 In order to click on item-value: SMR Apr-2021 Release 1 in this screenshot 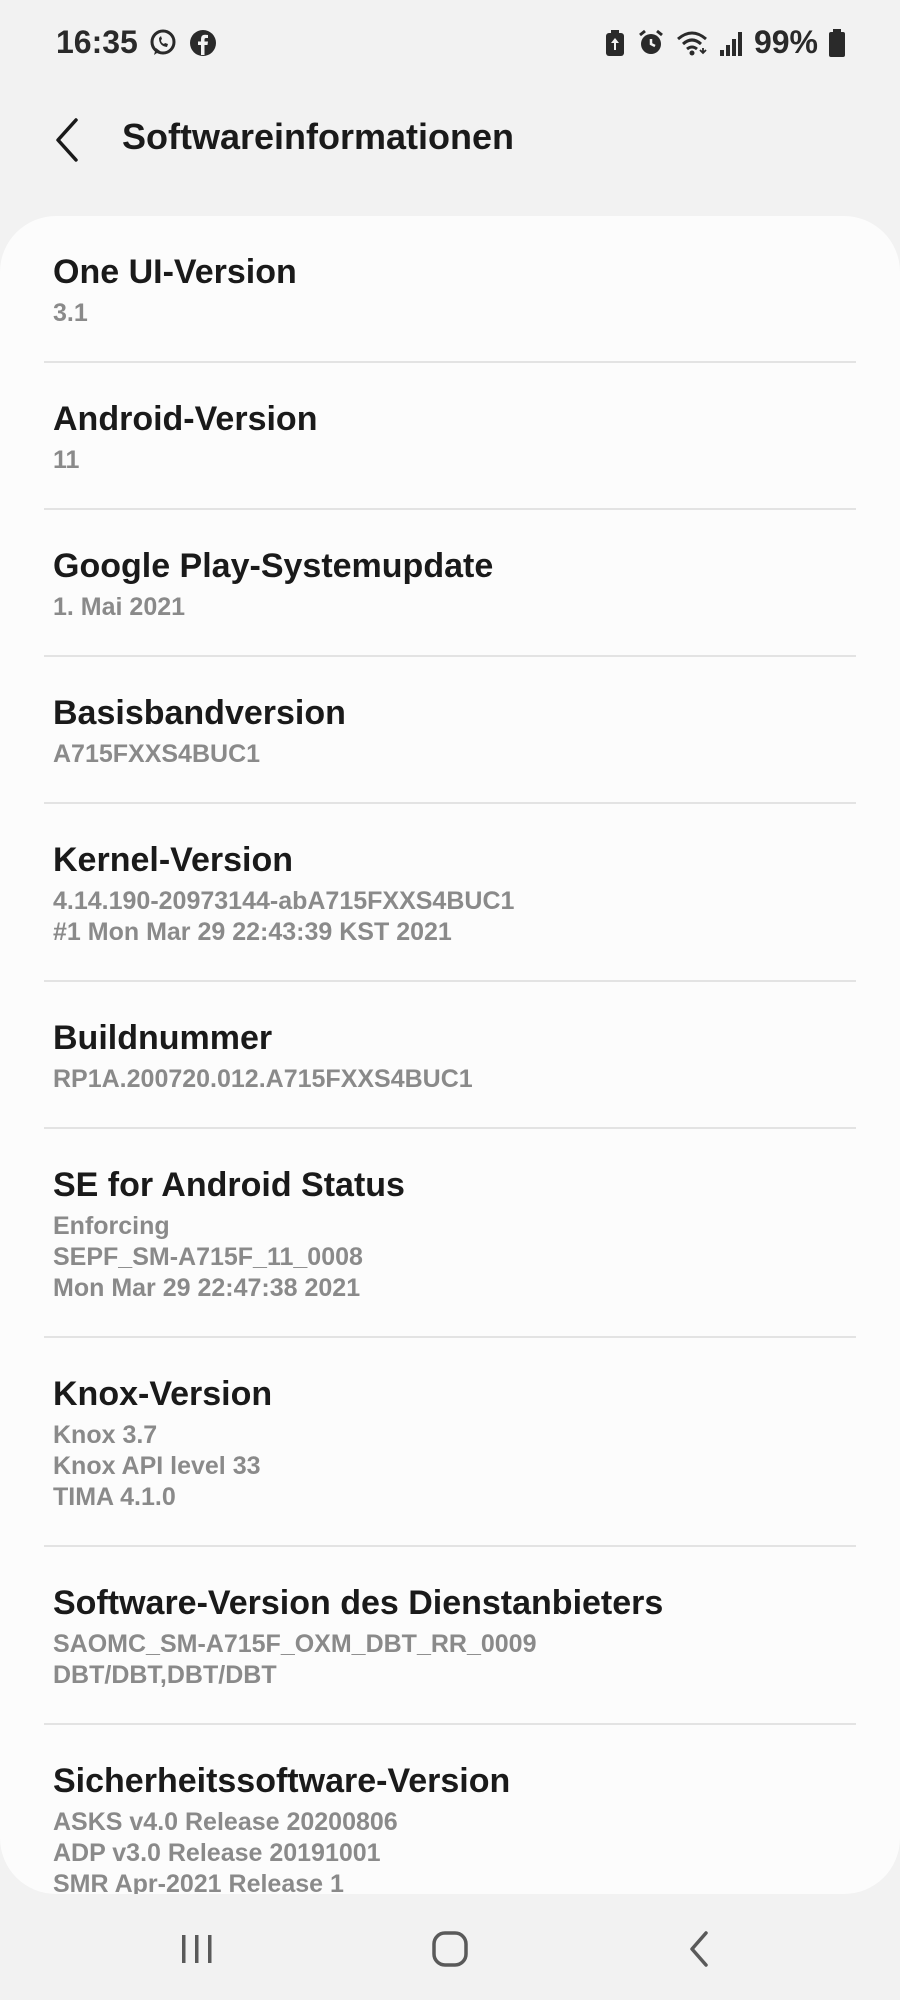, I will do `click(198, 1882)`.